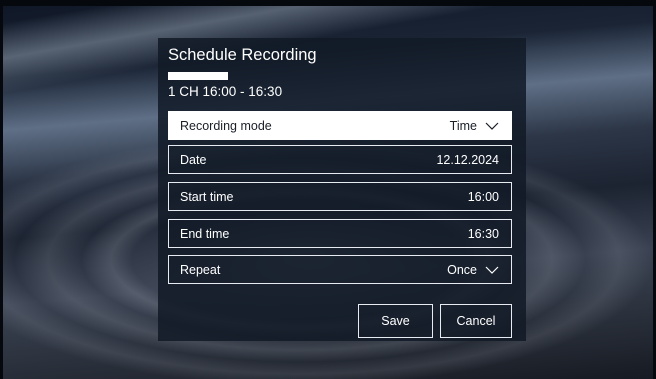  I want to click on repeat-label: Repeat, so click(200, 269).